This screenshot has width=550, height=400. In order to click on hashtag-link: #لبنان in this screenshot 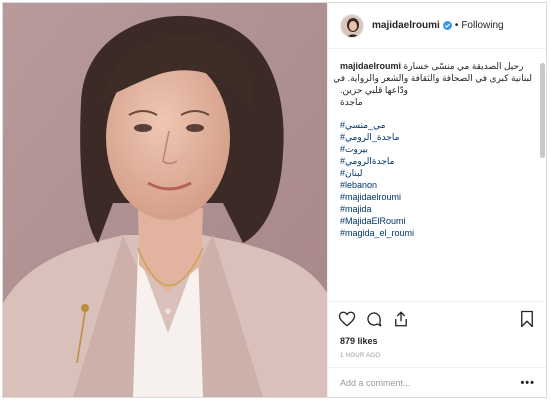, I will do `click(436, 173)`.